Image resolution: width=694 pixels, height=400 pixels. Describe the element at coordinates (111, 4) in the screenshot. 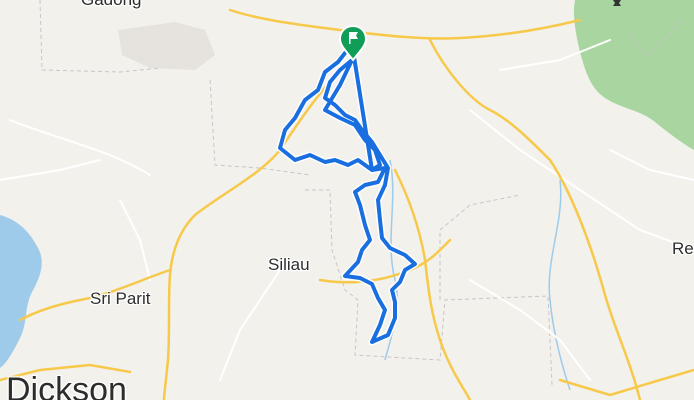

I see `place-label-gadong: Gadong` at that location.